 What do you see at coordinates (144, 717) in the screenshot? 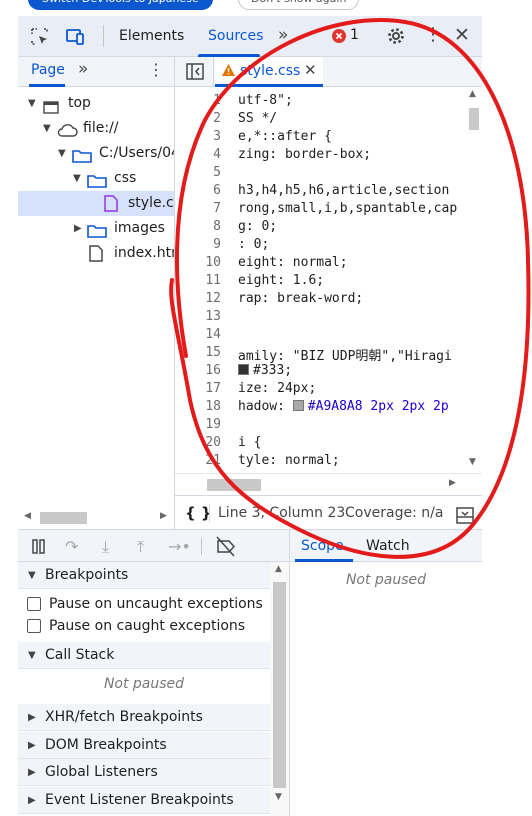
I see `xhr-breakpoints-section-header: ▶ XHR/fetch Breakpoints` at bounding box center [144, 717].